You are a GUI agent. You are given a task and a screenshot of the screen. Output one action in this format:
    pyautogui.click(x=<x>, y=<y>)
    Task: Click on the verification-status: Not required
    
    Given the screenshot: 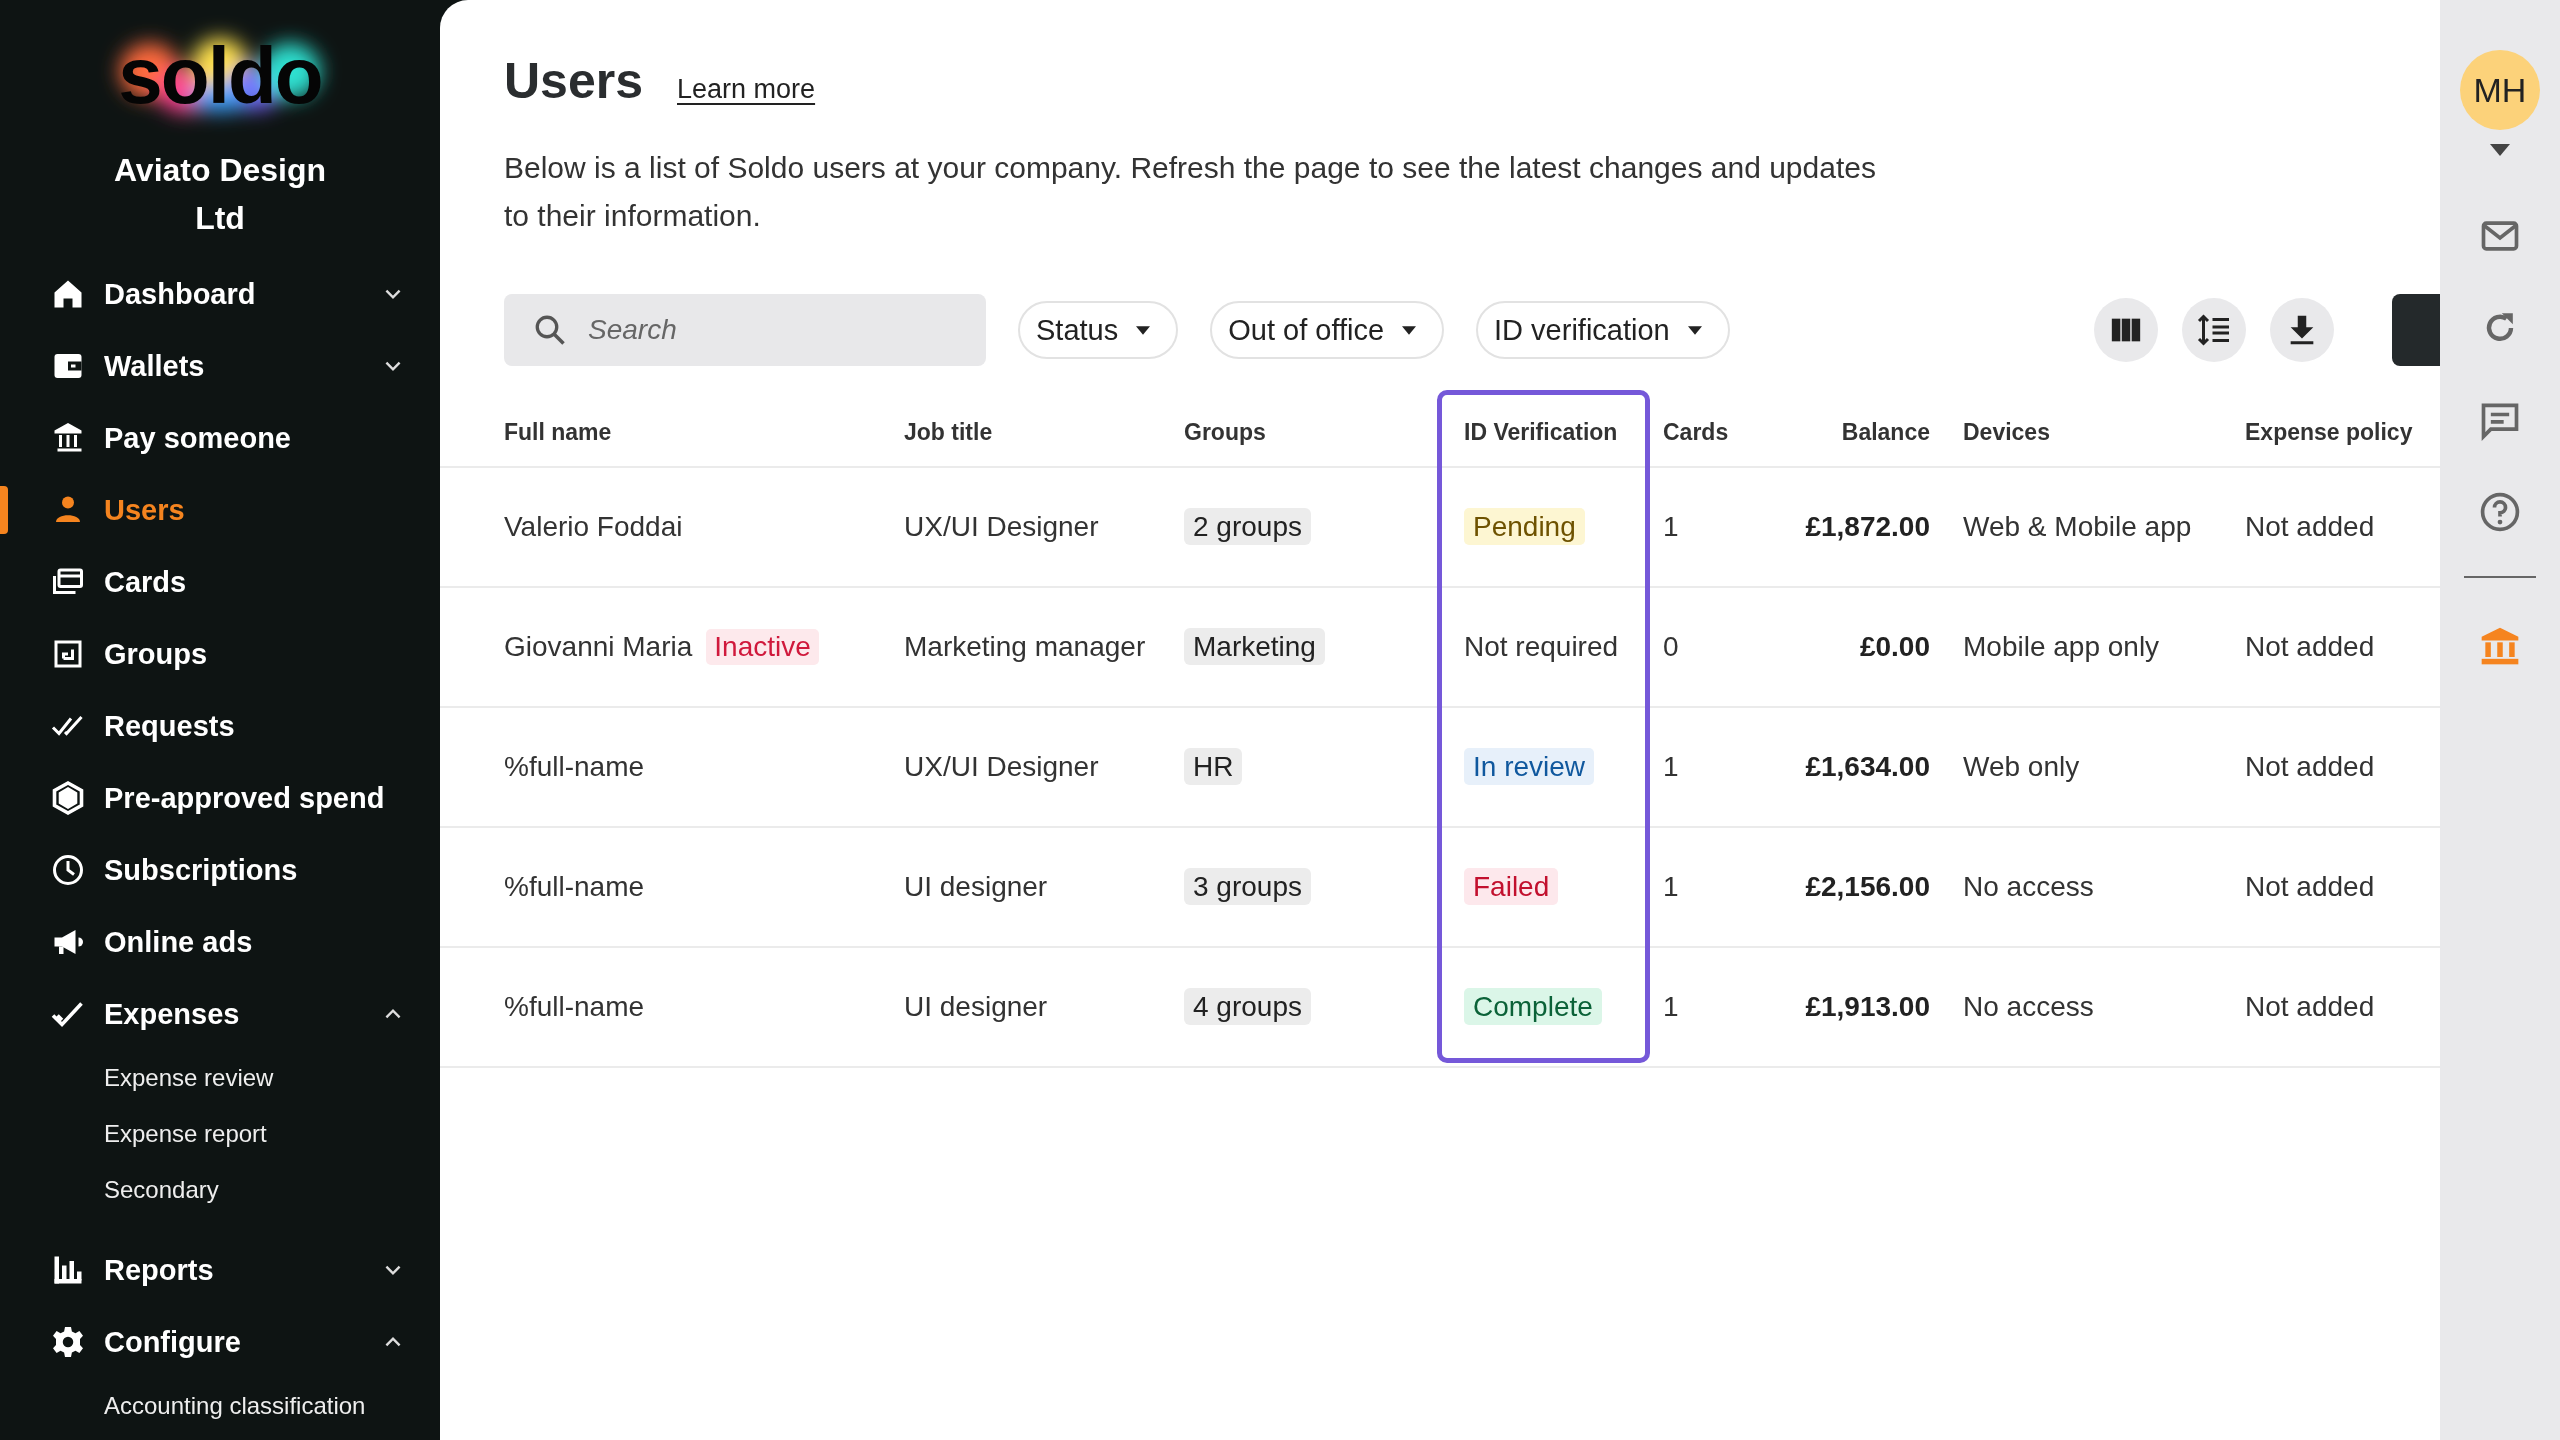 What is the action you would take?
    pyautogui.click(x=1541, y=647)
    